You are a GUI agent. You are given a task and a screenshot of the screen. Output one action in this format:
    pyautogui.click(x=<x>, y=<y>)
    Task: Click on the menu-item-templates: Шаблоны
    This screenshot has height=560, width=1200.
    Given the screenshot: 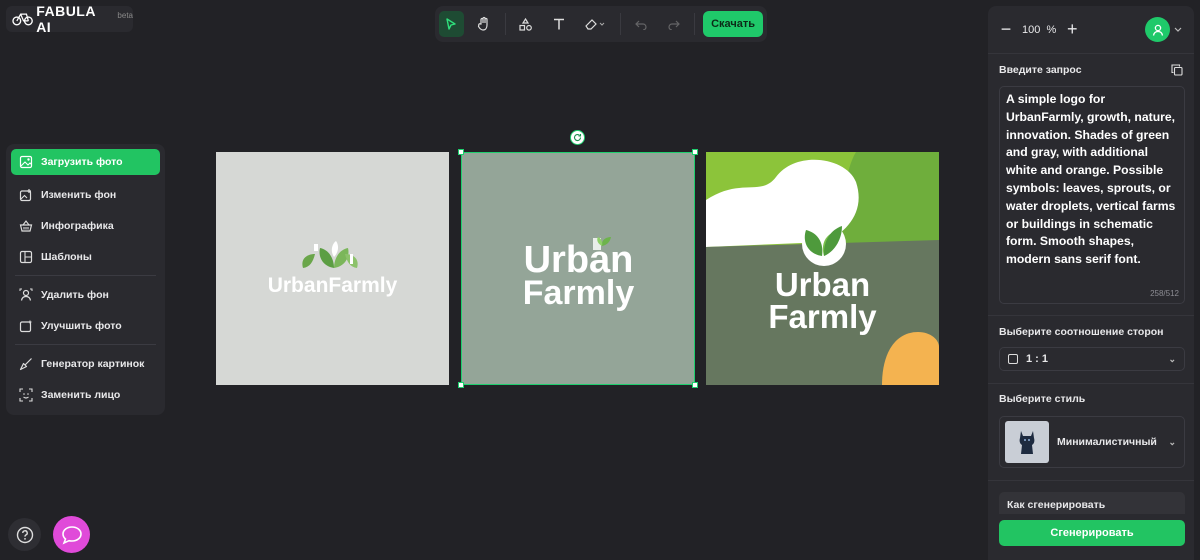 What is the action you would take?
    pyautogui.click(x=85, y=256)
    